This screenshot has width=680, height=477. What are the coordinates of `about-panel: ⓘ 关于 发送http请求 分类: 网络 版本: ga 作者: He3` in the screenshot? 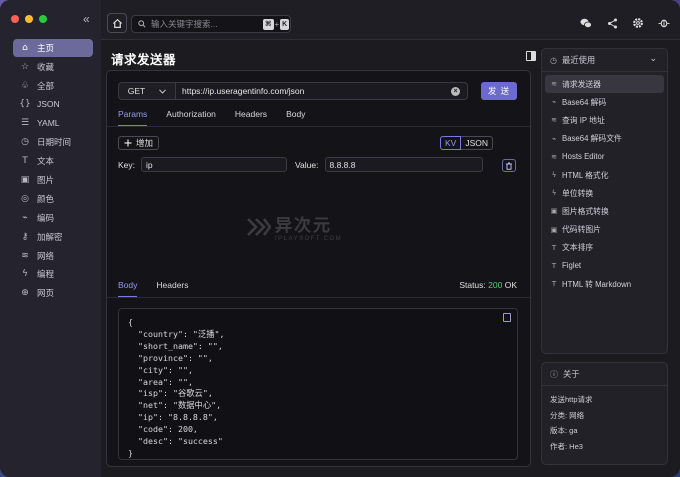 It's located at (604, 413).